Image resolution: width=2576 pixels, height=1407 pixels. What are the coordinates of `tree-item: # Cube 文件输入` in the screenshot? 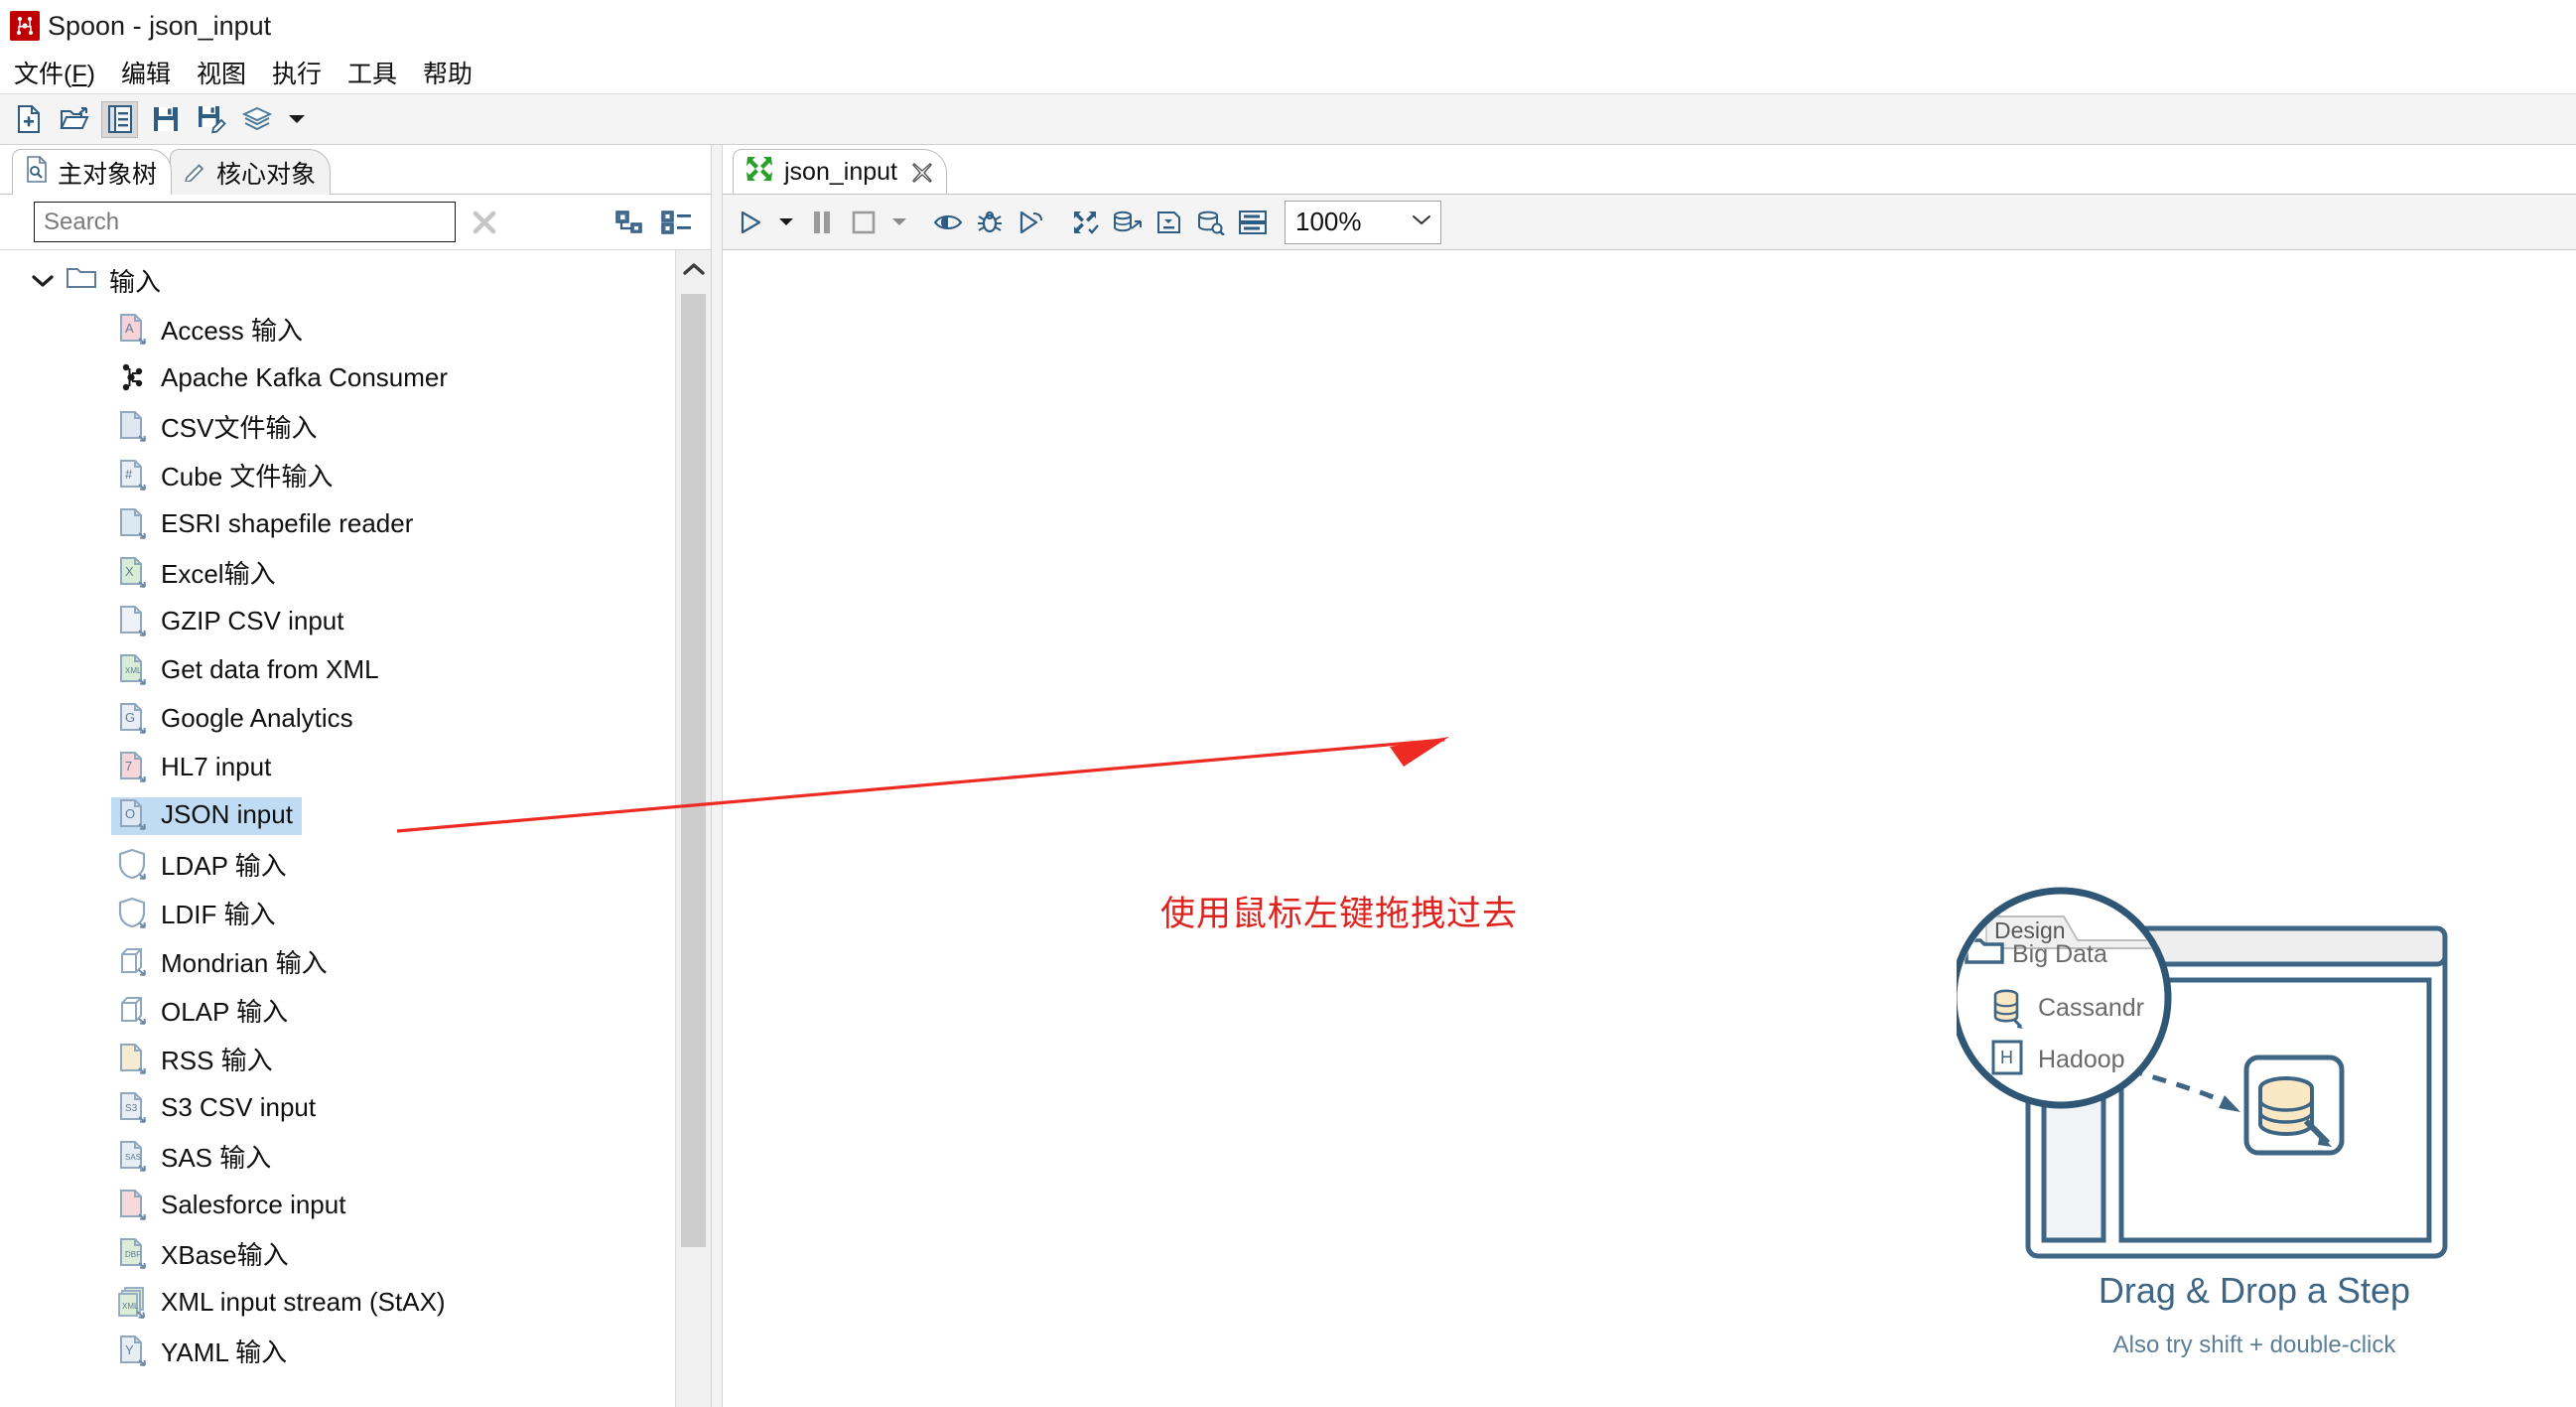 It's located at (337, 475).